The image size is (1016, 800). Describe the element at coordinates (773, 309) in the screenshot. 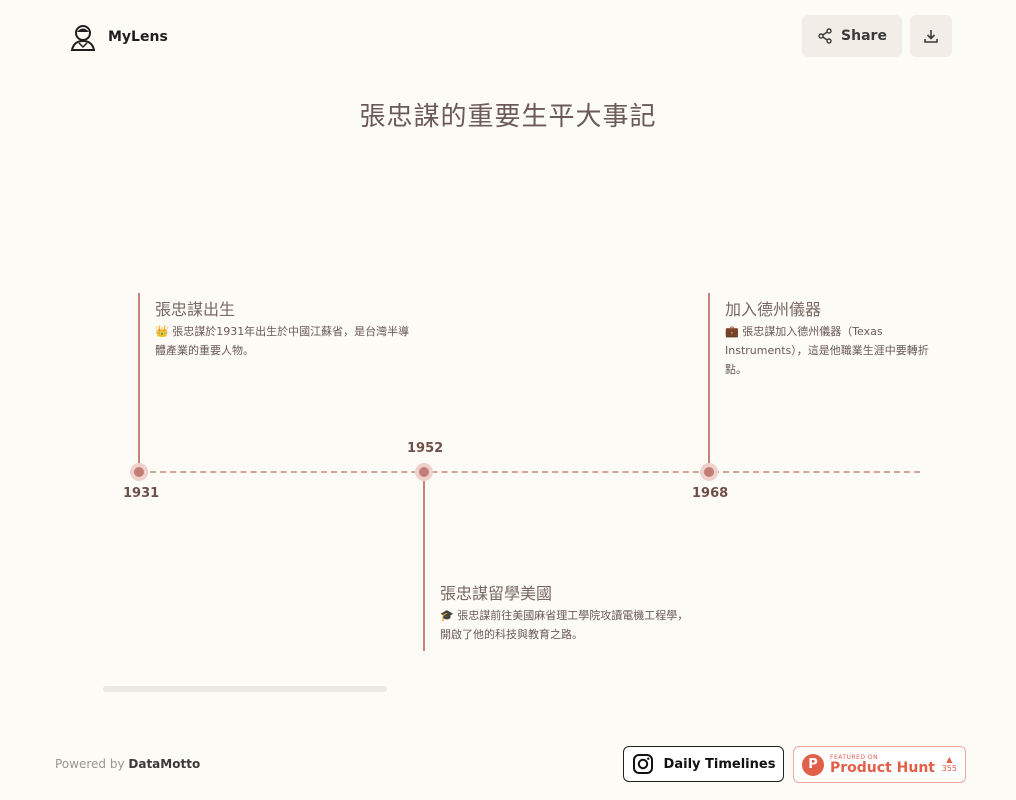

I see `event-title: 加入德州儀器` at that location.